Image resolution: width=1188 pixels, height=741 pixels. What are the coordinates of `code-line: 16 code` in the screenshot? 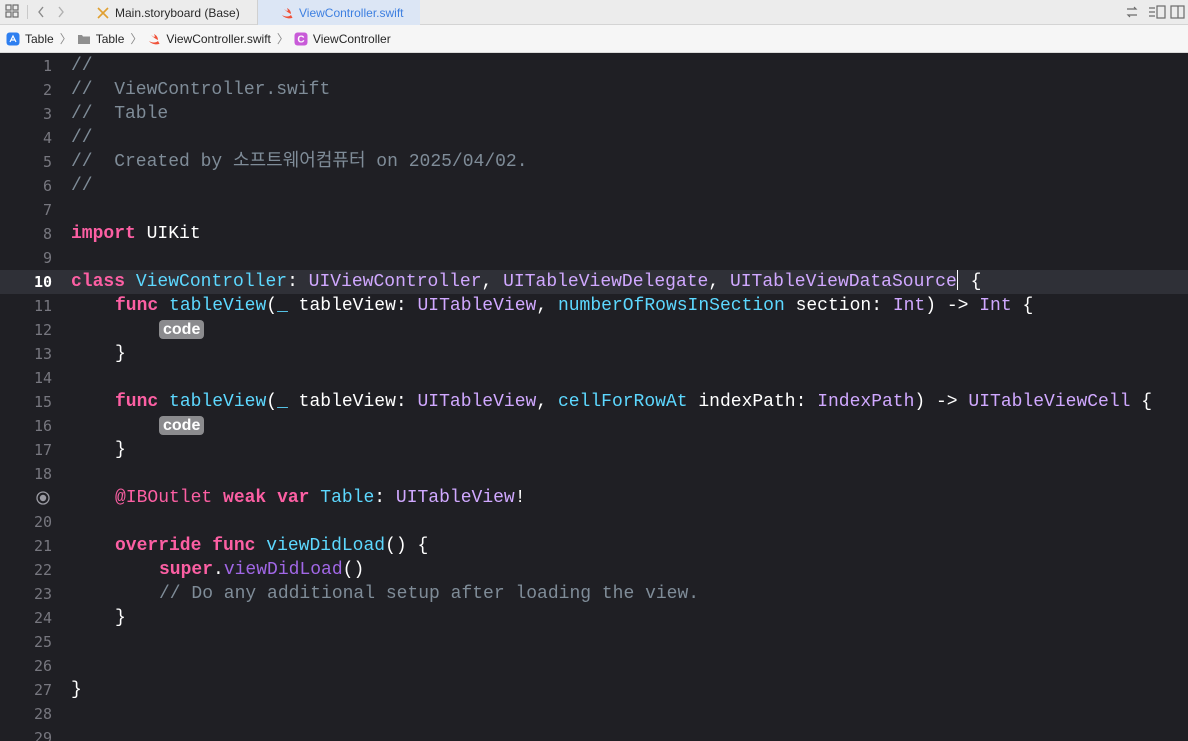 It's located at (594, 426).